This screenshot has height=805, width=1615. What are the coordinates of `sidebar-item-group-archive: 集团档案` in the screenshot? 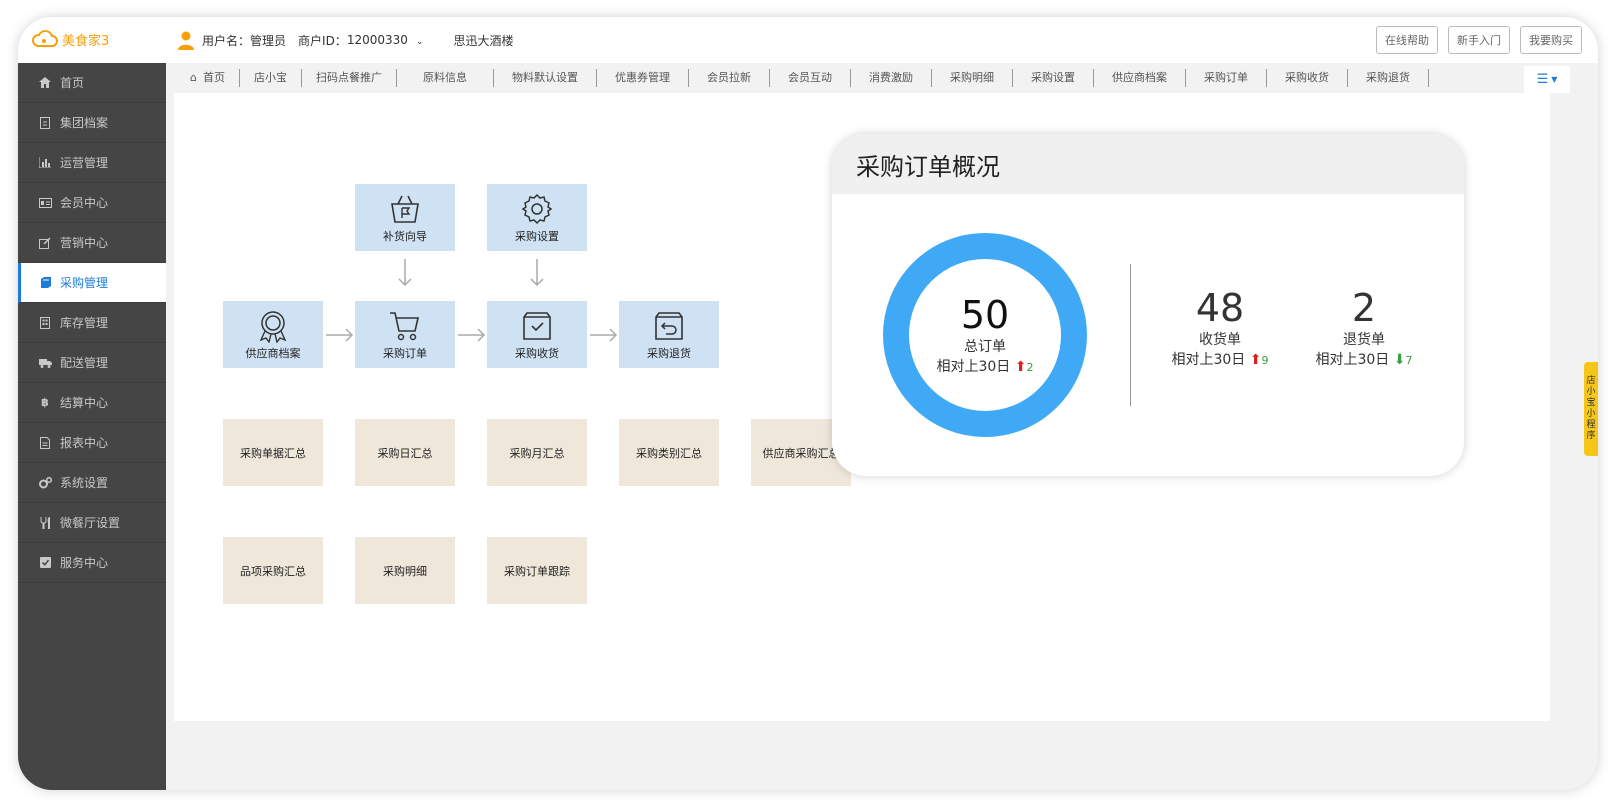 It's located at (92, 123).